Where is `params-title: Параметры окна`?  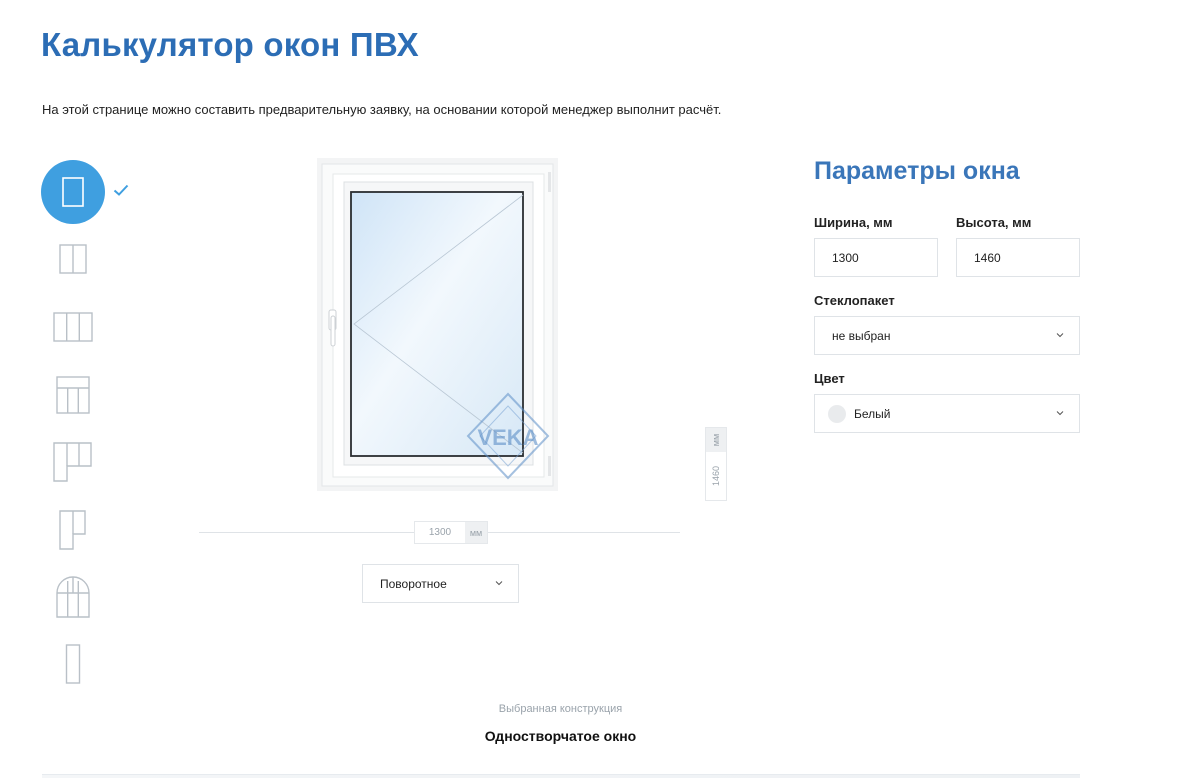
params-title: Параметры окна is located at coordinates (917, 171).